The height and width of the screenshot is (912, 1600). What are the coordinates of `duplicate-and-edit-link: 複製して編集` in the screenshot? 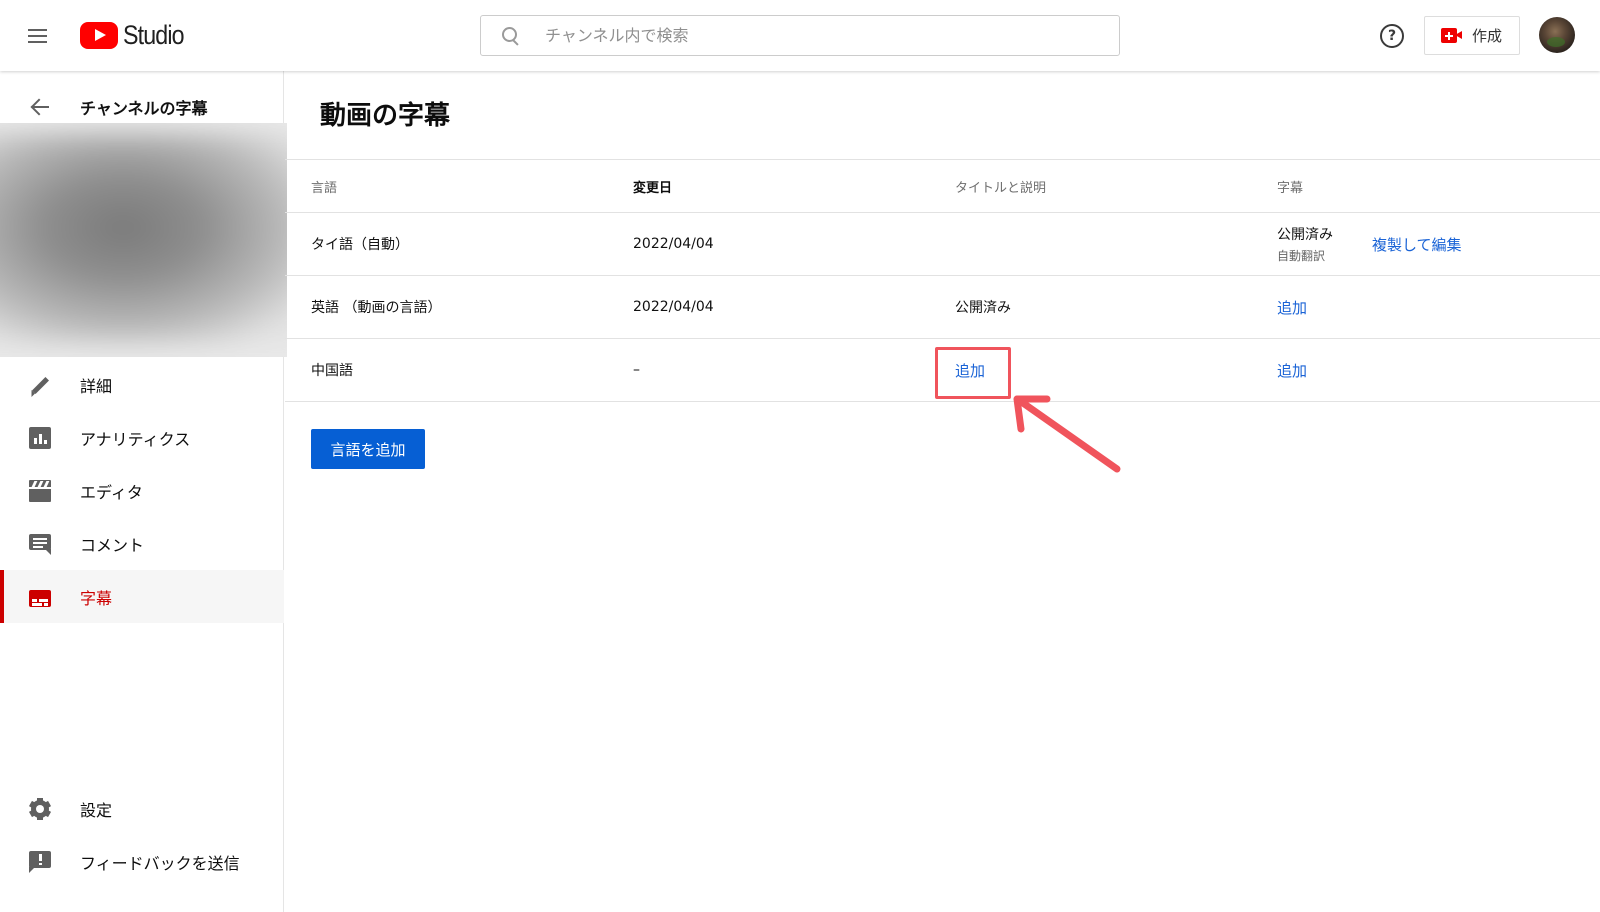 It's located at (1417, 244).